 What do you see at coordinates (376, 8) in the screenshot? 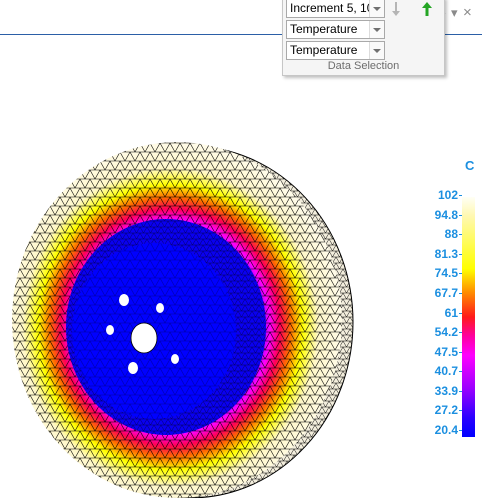
I see `chevron-down-icon` at bounding box center [376, 8].